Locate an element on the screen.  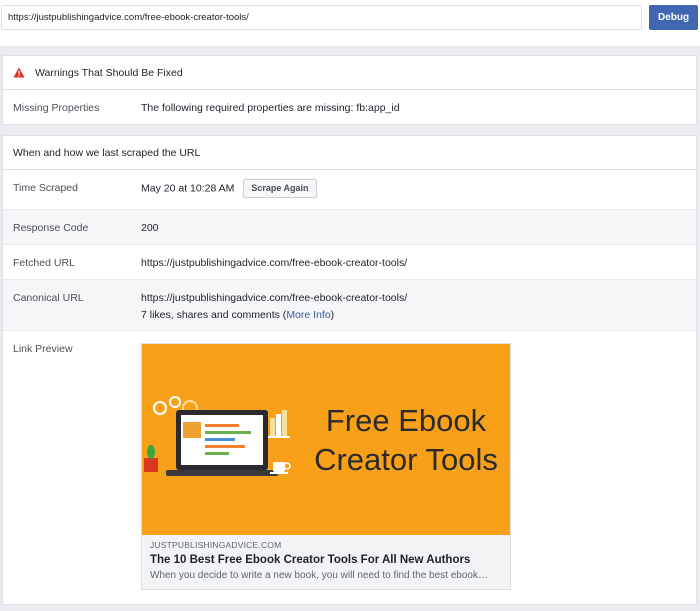
warning-triangle-icon is located at coordinates (19, 72).